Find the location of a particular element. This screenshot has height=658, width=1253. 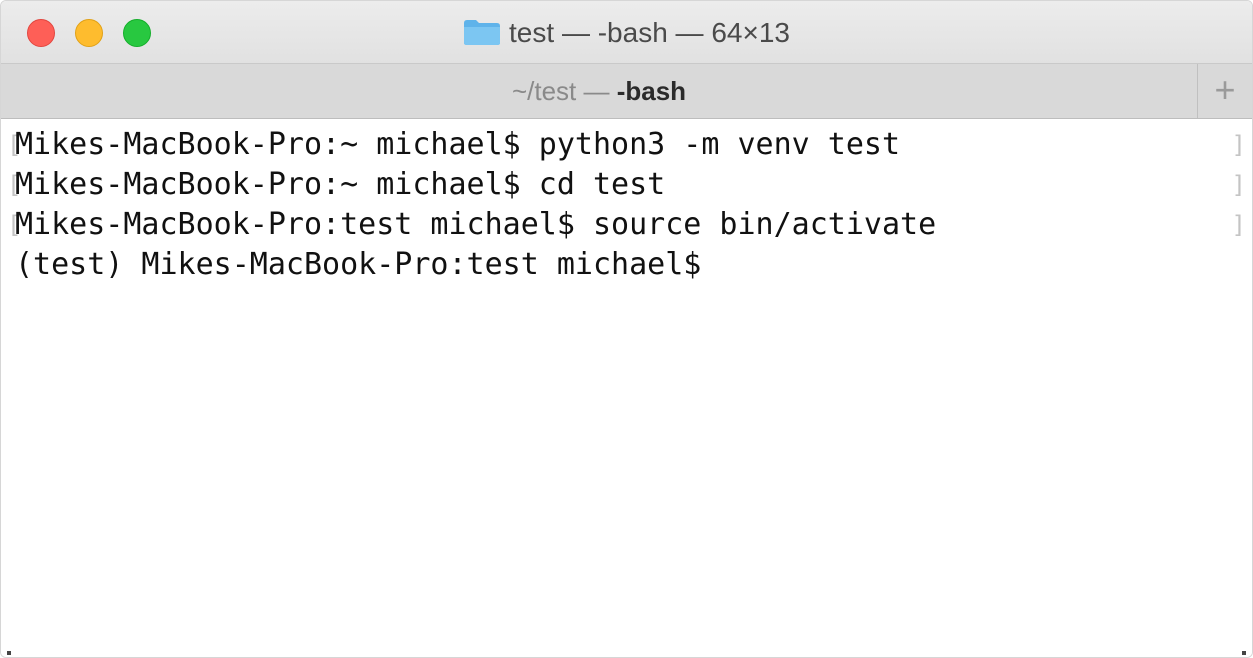

window-title: test — -bash — 64×13 is located at coordinates (649, 32).